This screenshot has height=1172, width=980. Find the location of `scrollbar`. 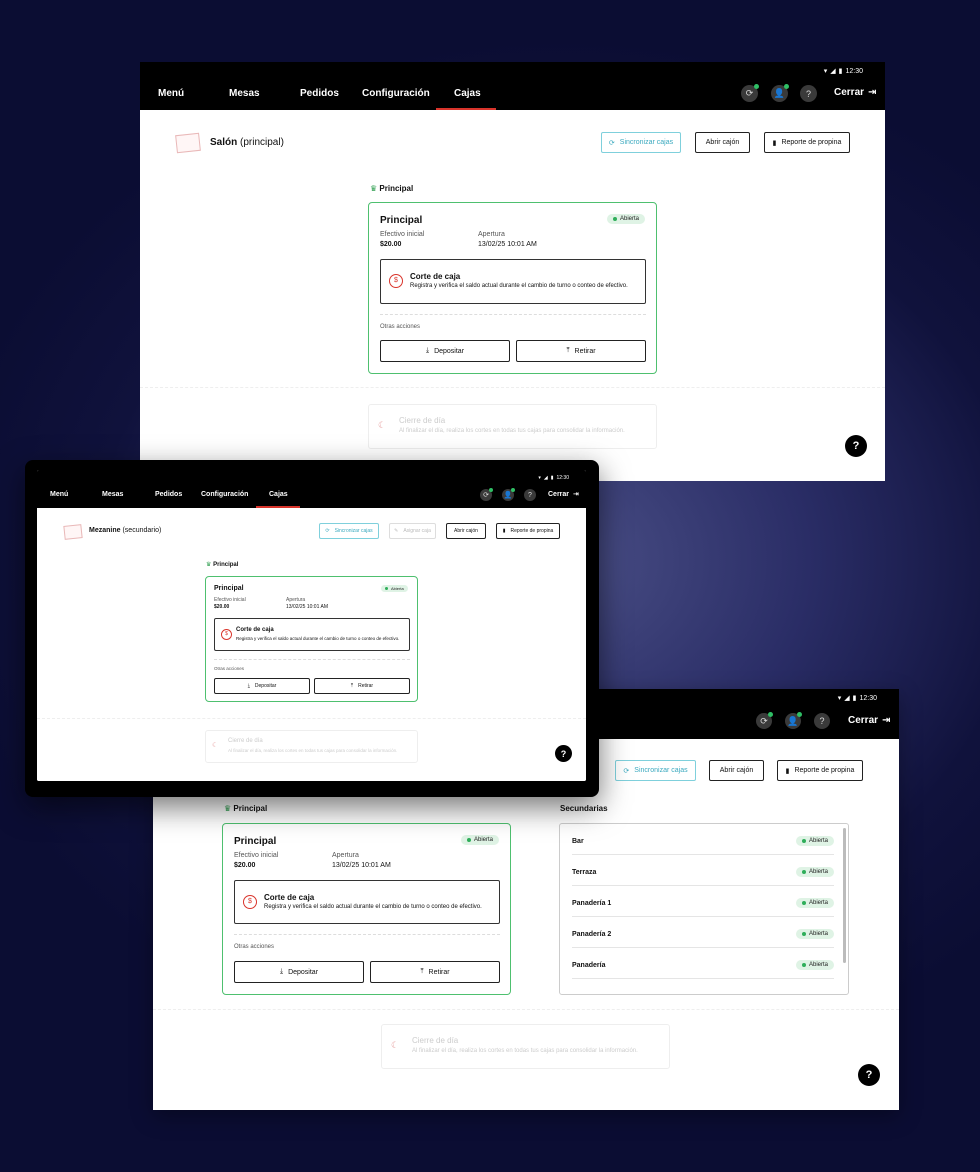

scrollbar is located at coordinates (844, 895).